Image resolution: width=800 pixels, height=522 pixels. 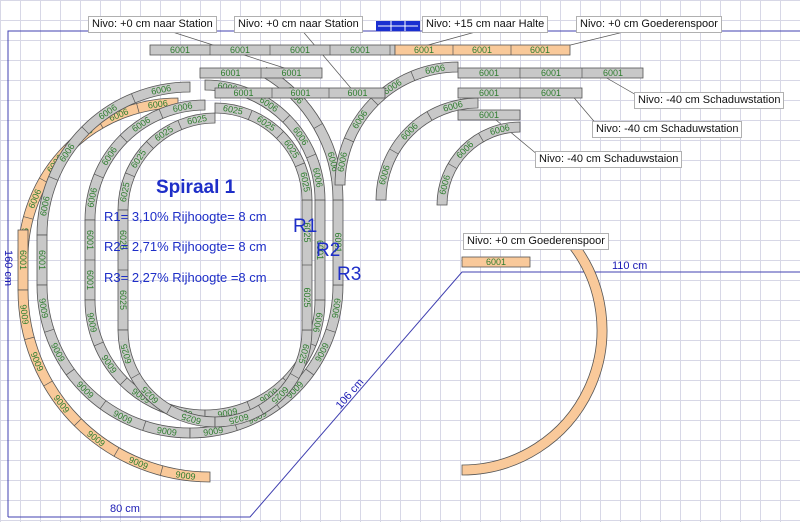 I want to click on signal-icon, so click(x=398, y=24).